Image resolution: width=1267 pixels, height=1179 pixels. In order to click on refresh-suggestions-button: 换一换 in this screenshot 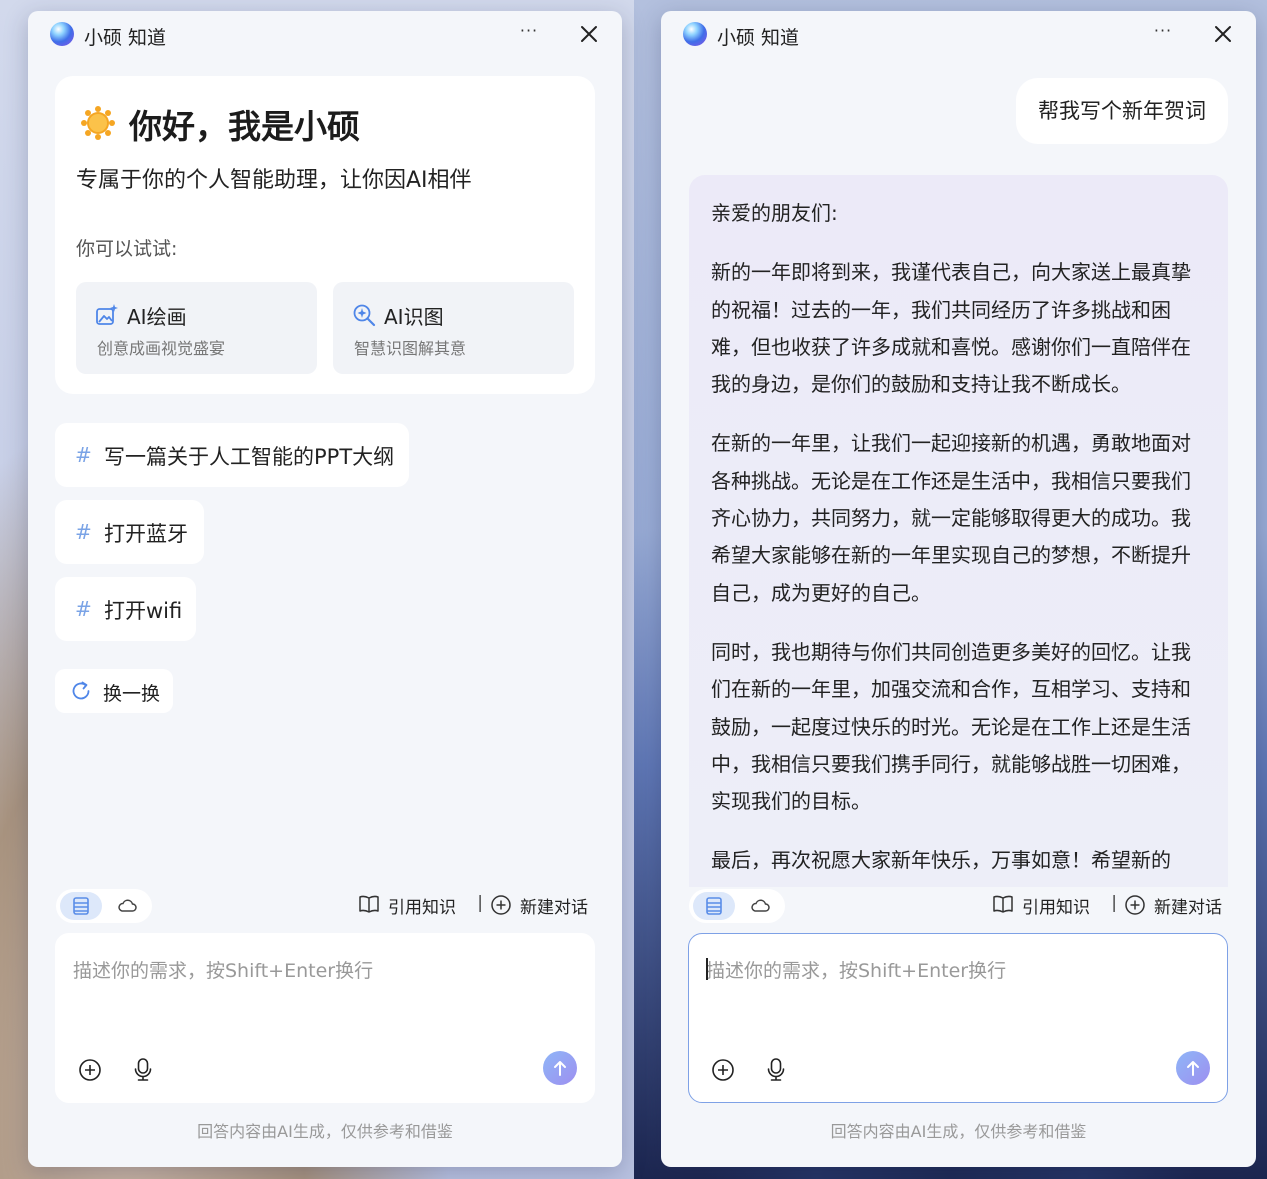, I will do `click(114, 691)`.